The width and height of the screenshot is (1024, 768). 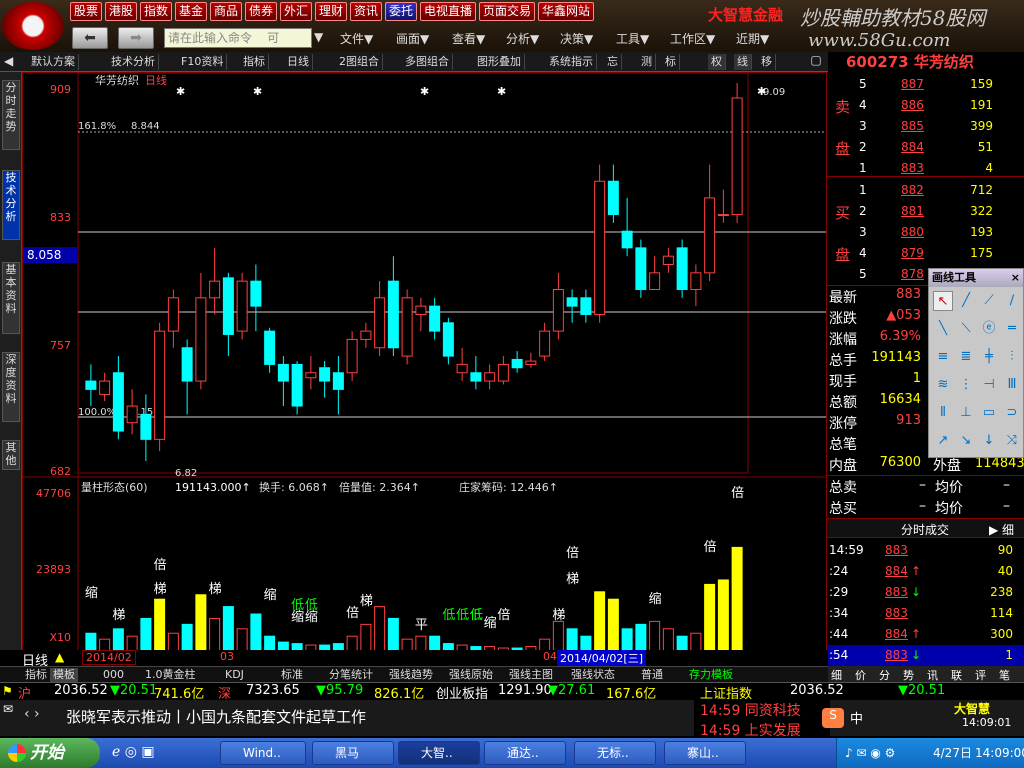 I want to click on draw-tool-icon: ╪, so click(x=989, y=357).